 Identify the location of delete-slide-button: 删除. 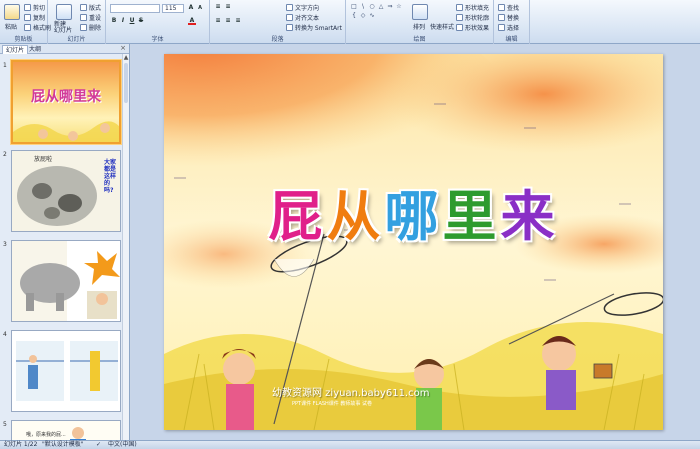
(90, 27).